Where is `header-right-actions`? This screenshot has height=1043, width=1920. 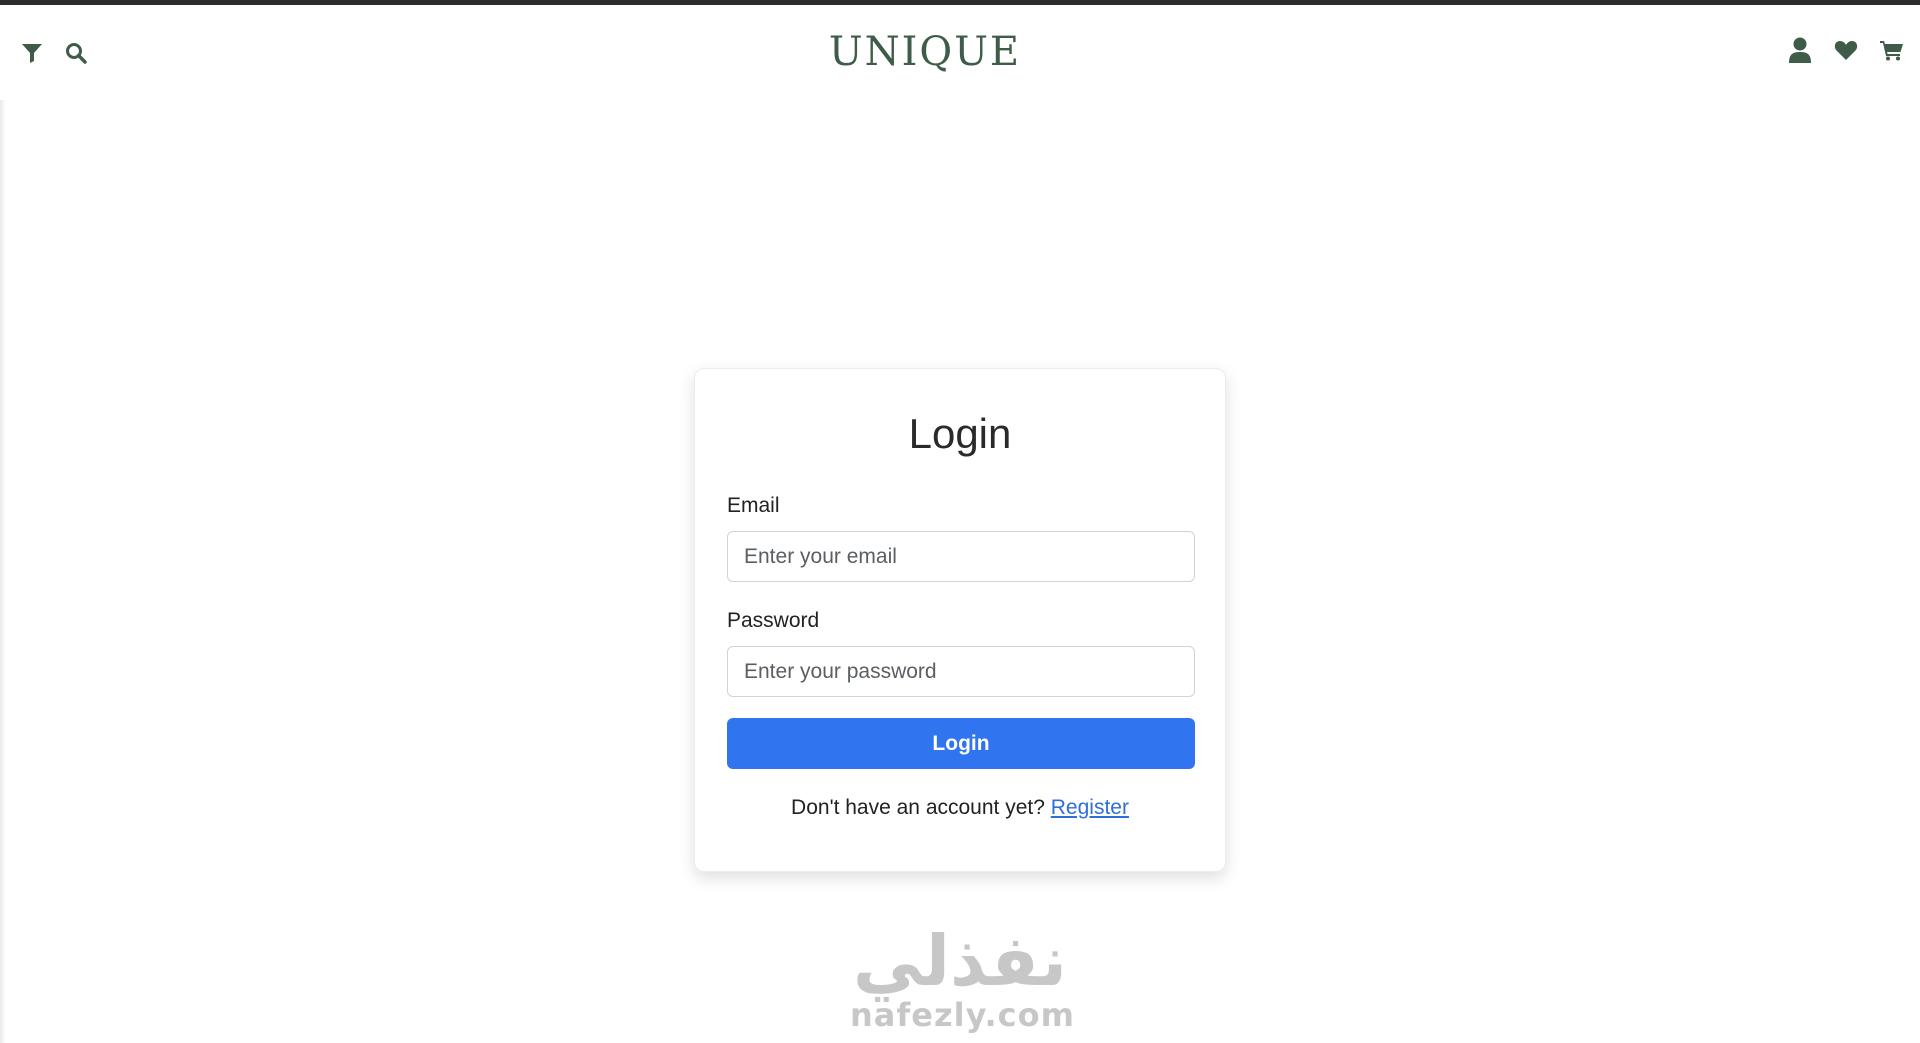
header-right-actions is located at coordinates (1846, 50).